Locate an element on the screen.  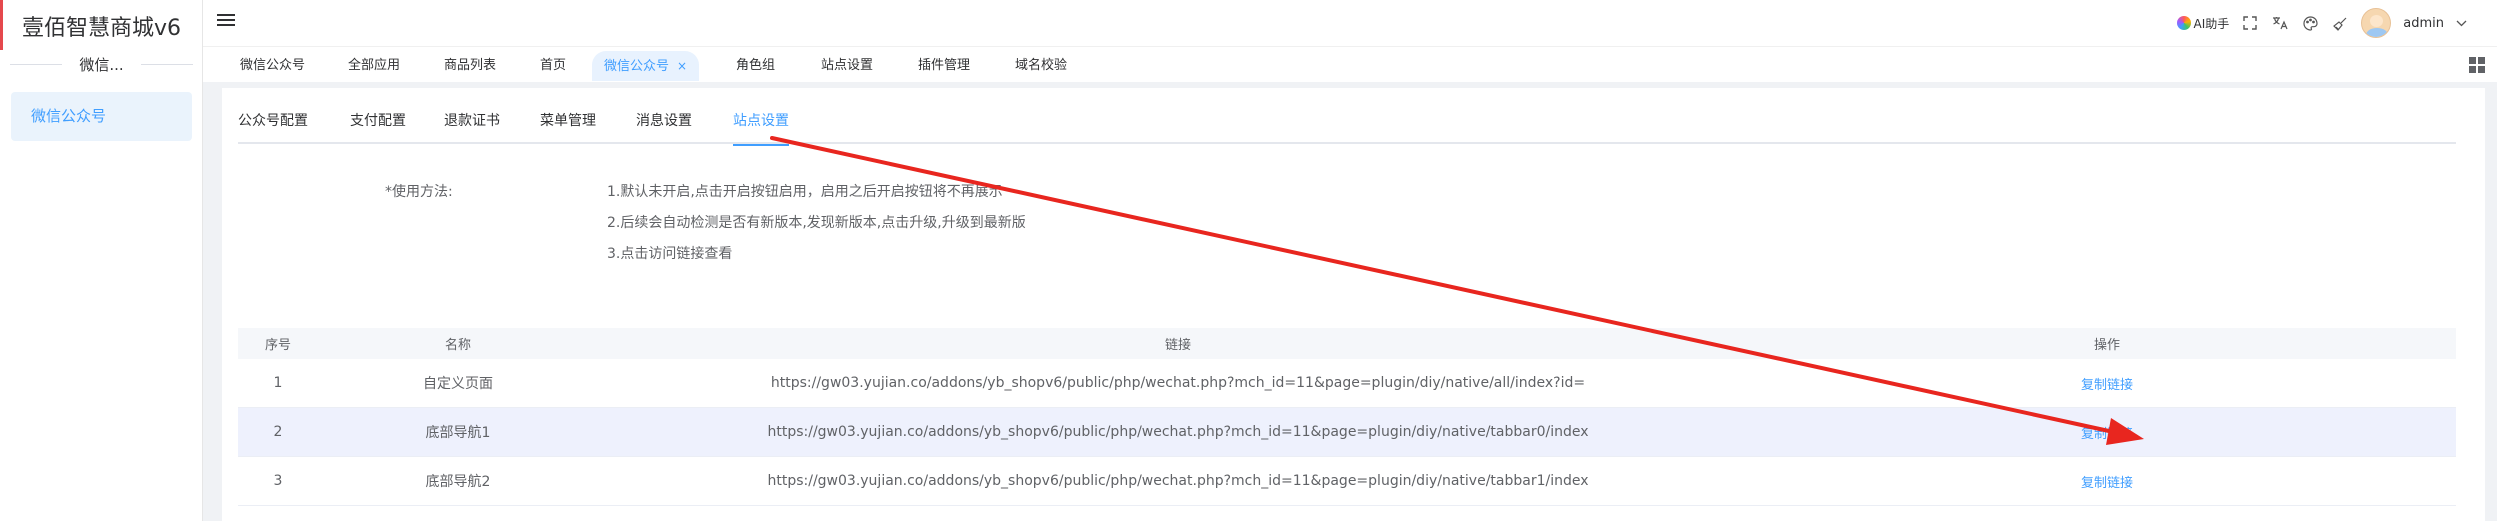
chevron-down-icon is located at coordinates (2461, 23).